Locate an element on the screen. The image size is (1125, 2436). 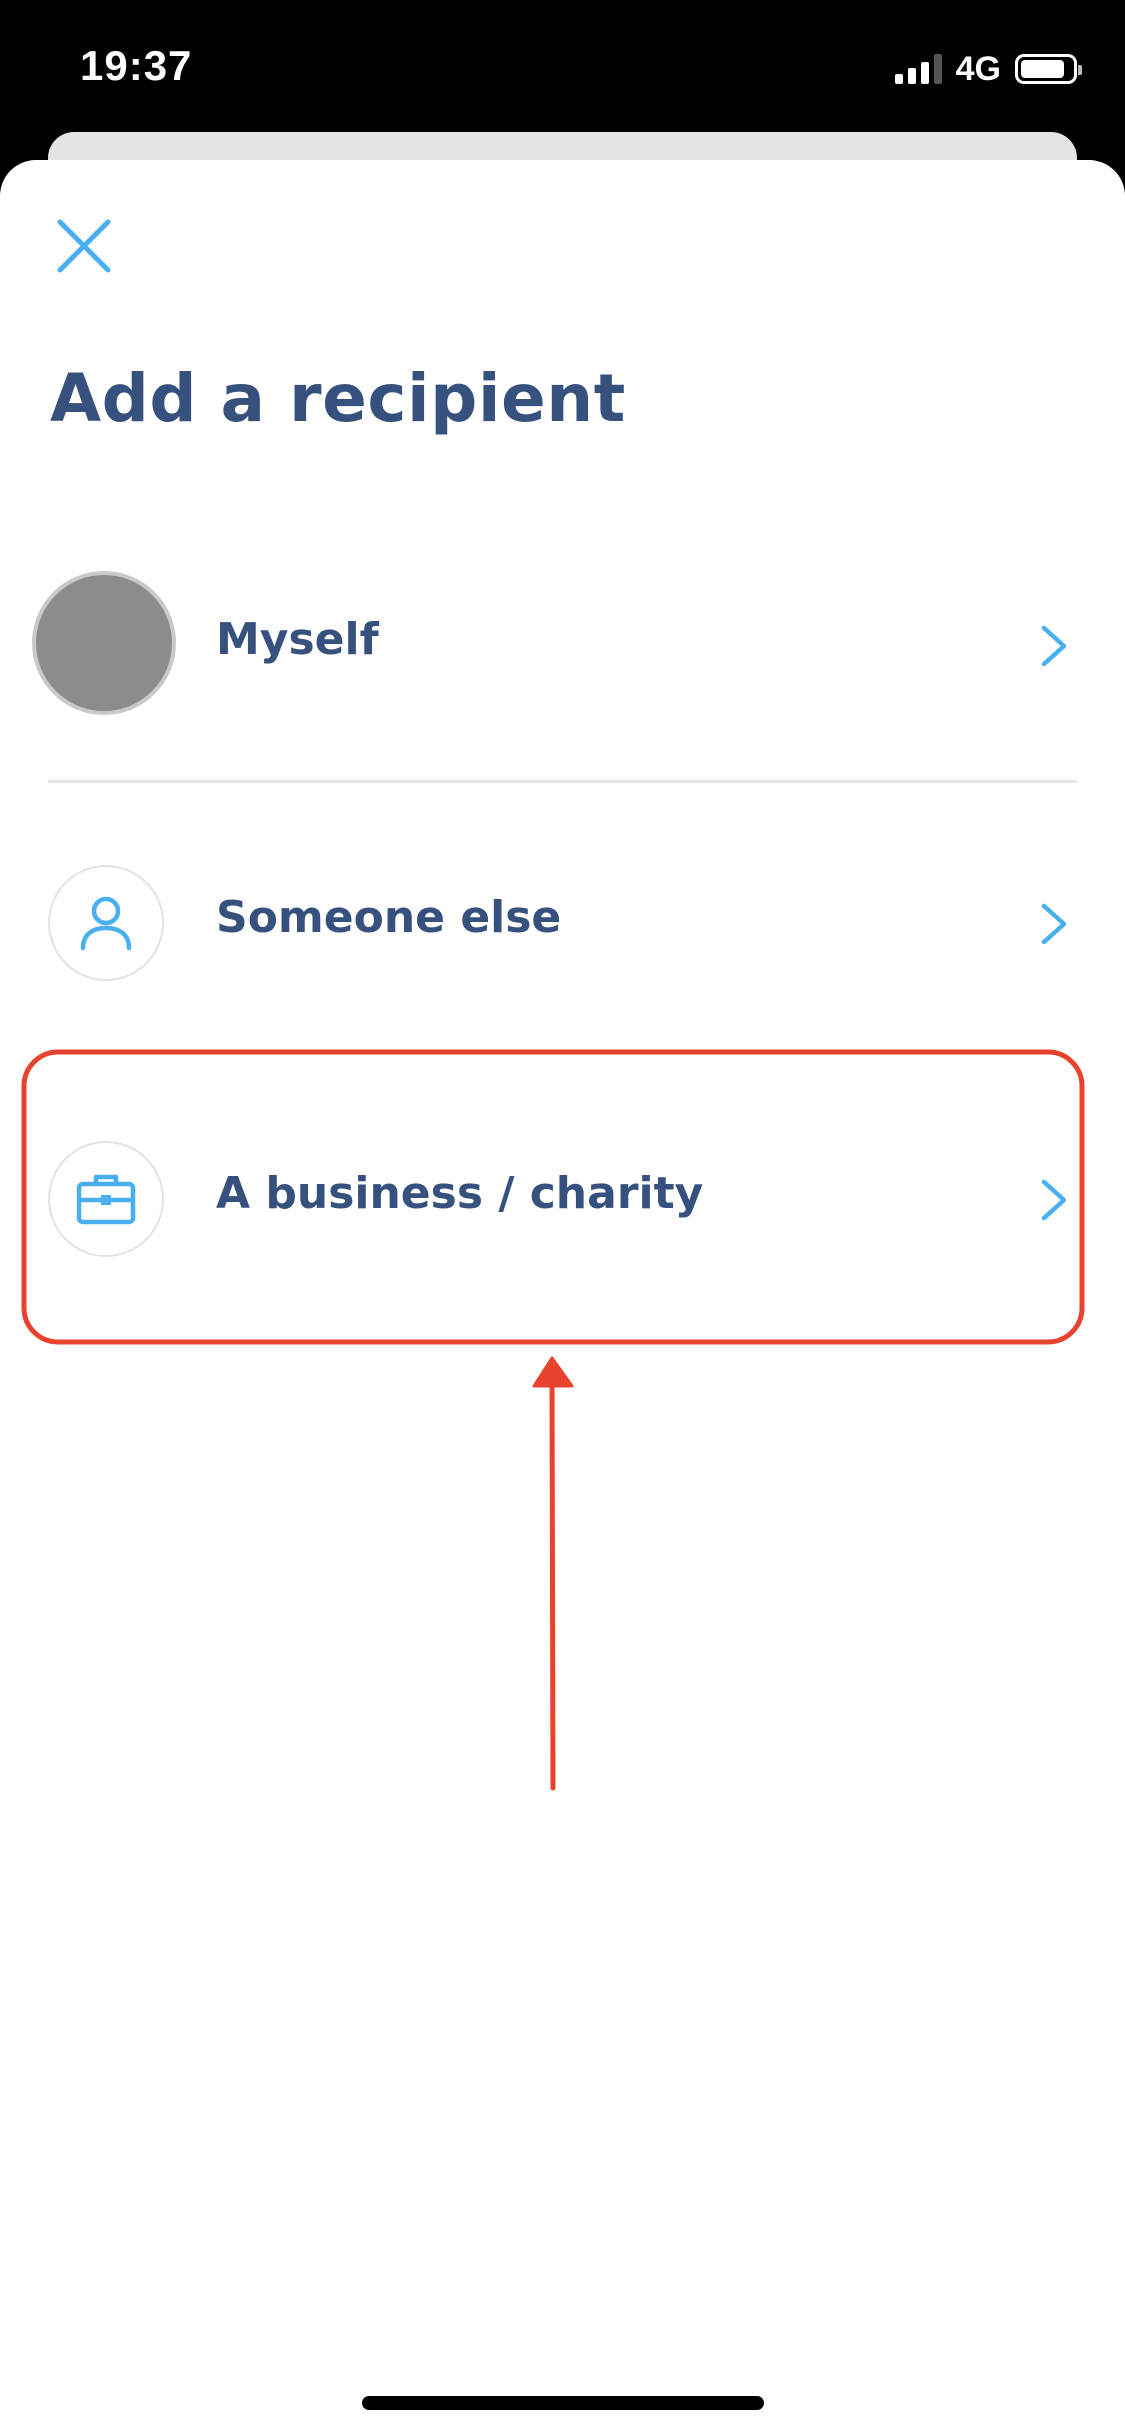
briefcase-icon is located at coordinates (106, 1199).